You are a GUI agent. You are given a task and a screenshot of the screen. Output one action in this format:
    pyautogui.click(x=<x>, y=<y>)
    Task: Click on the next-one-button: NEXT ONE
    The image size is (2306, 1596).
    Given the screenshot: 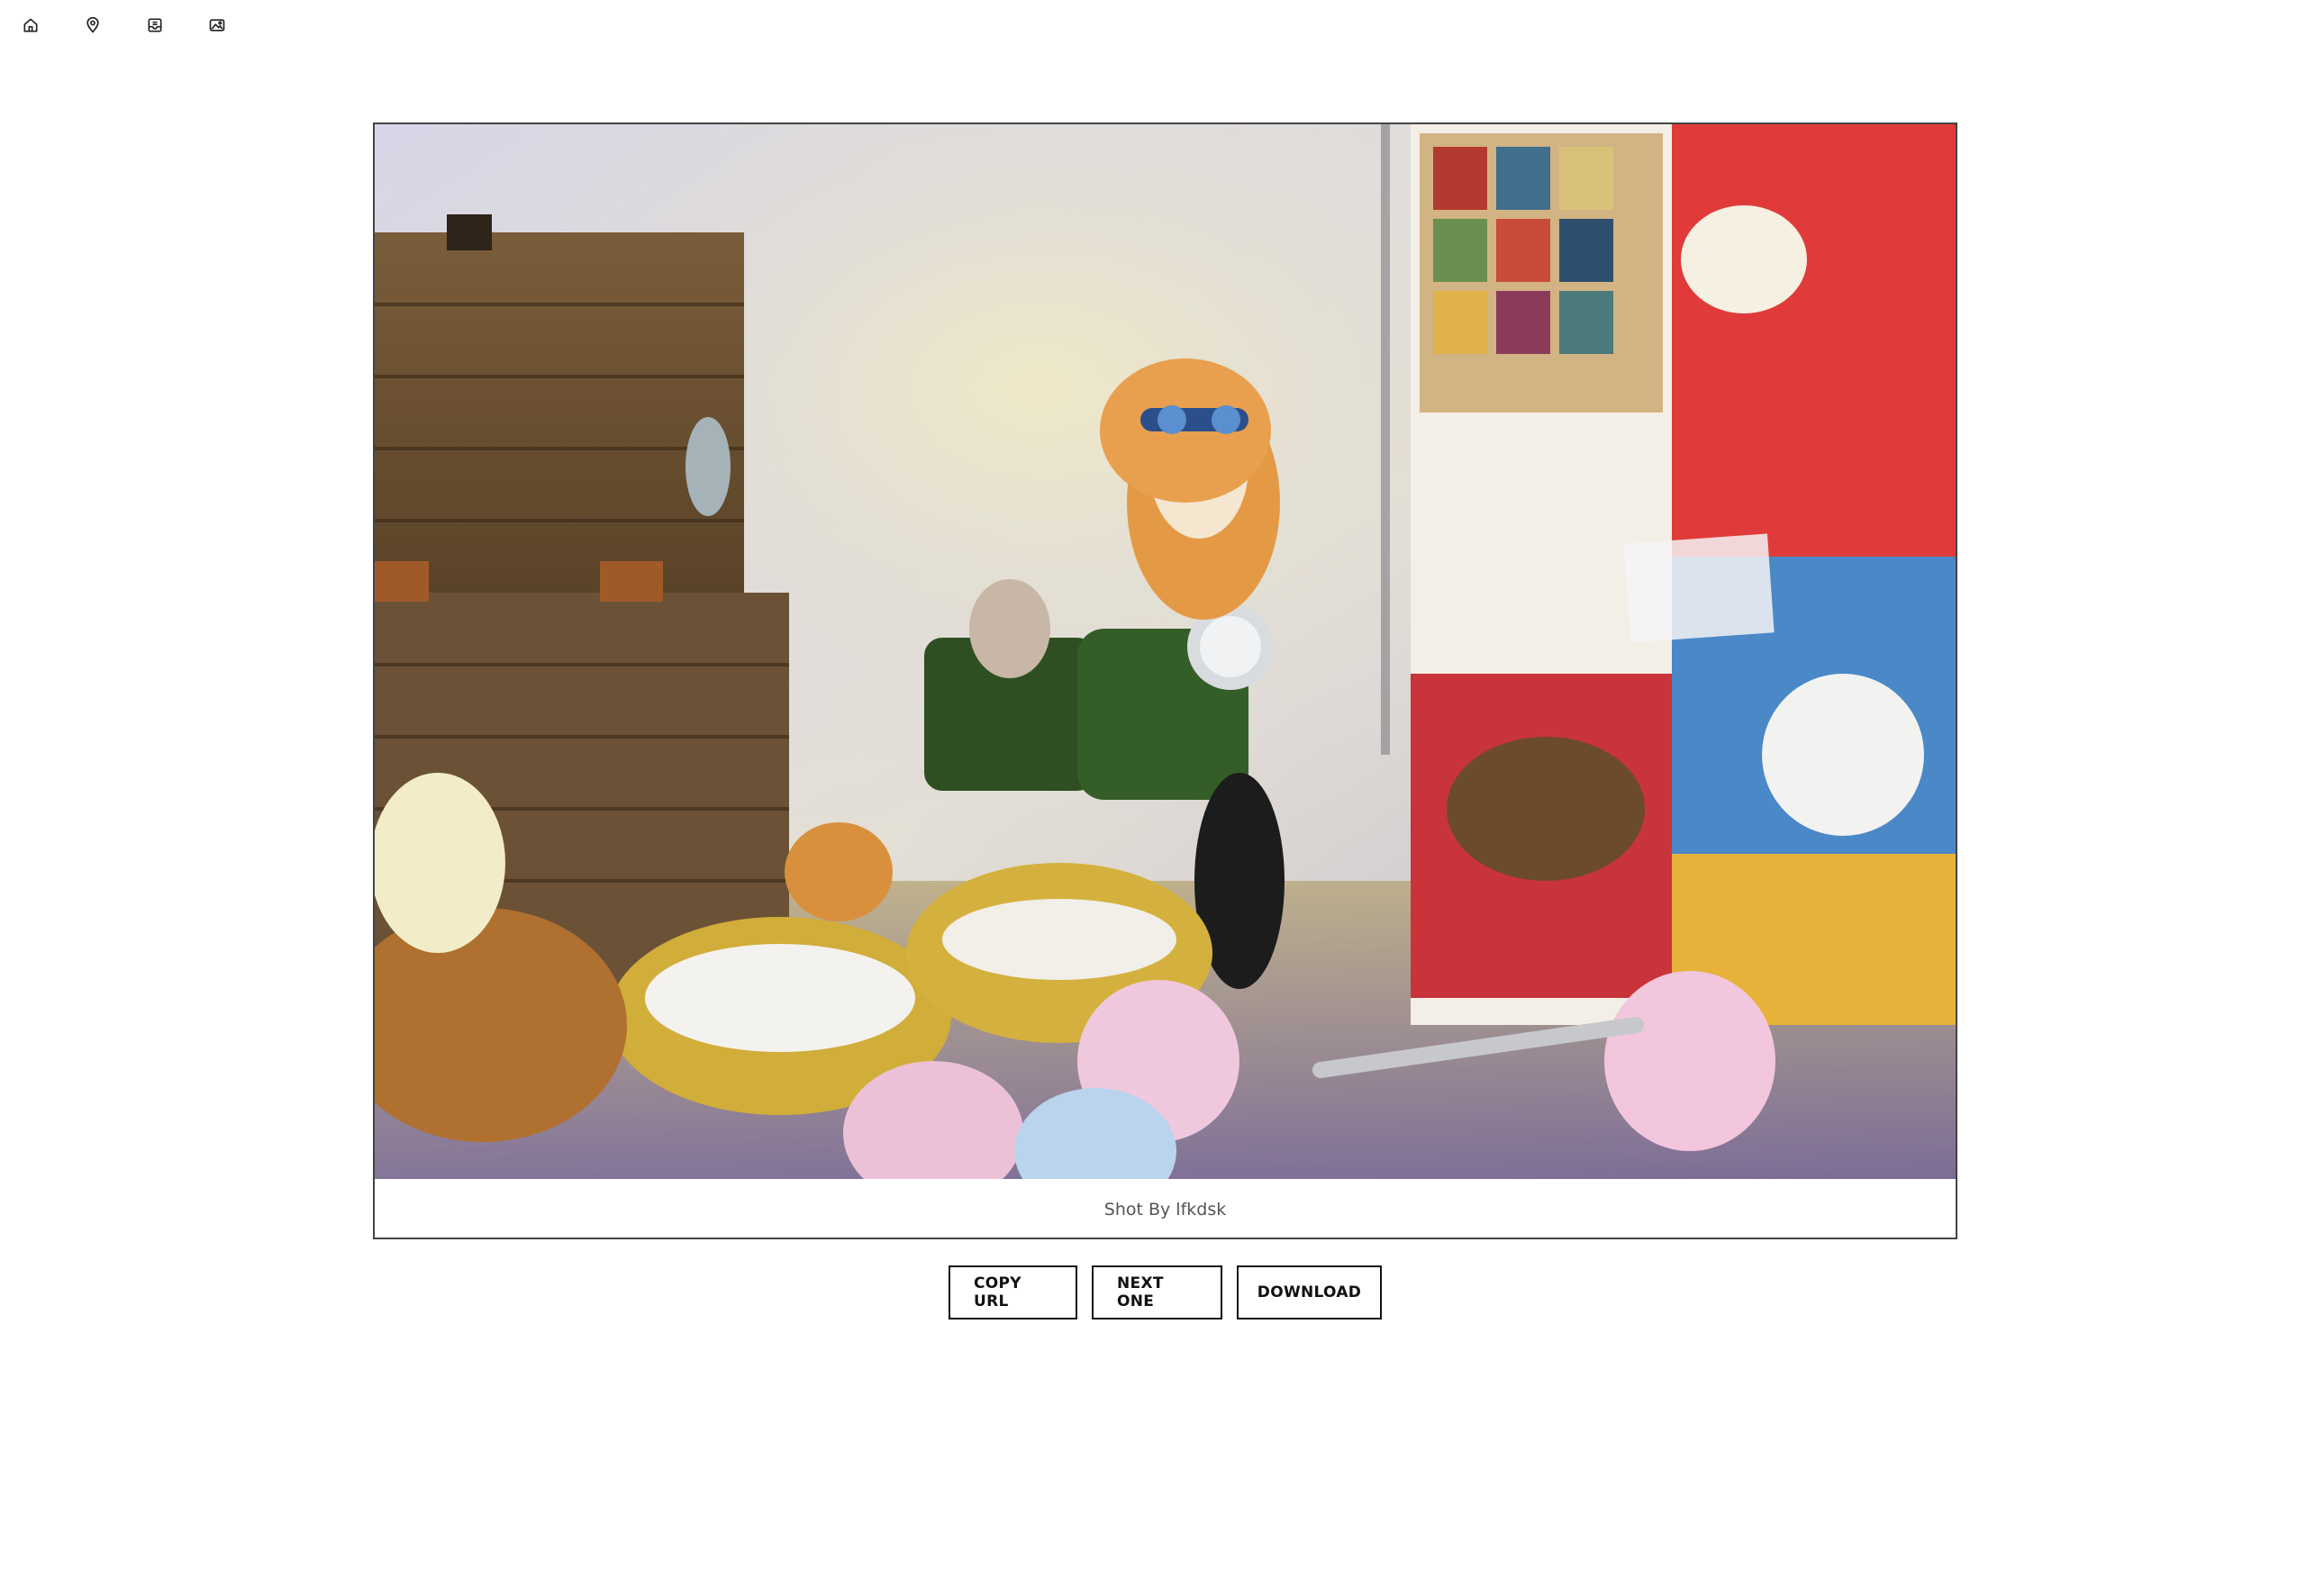 What is the action you would take?
    pyautogui.click(x=1157, y=1292)
    